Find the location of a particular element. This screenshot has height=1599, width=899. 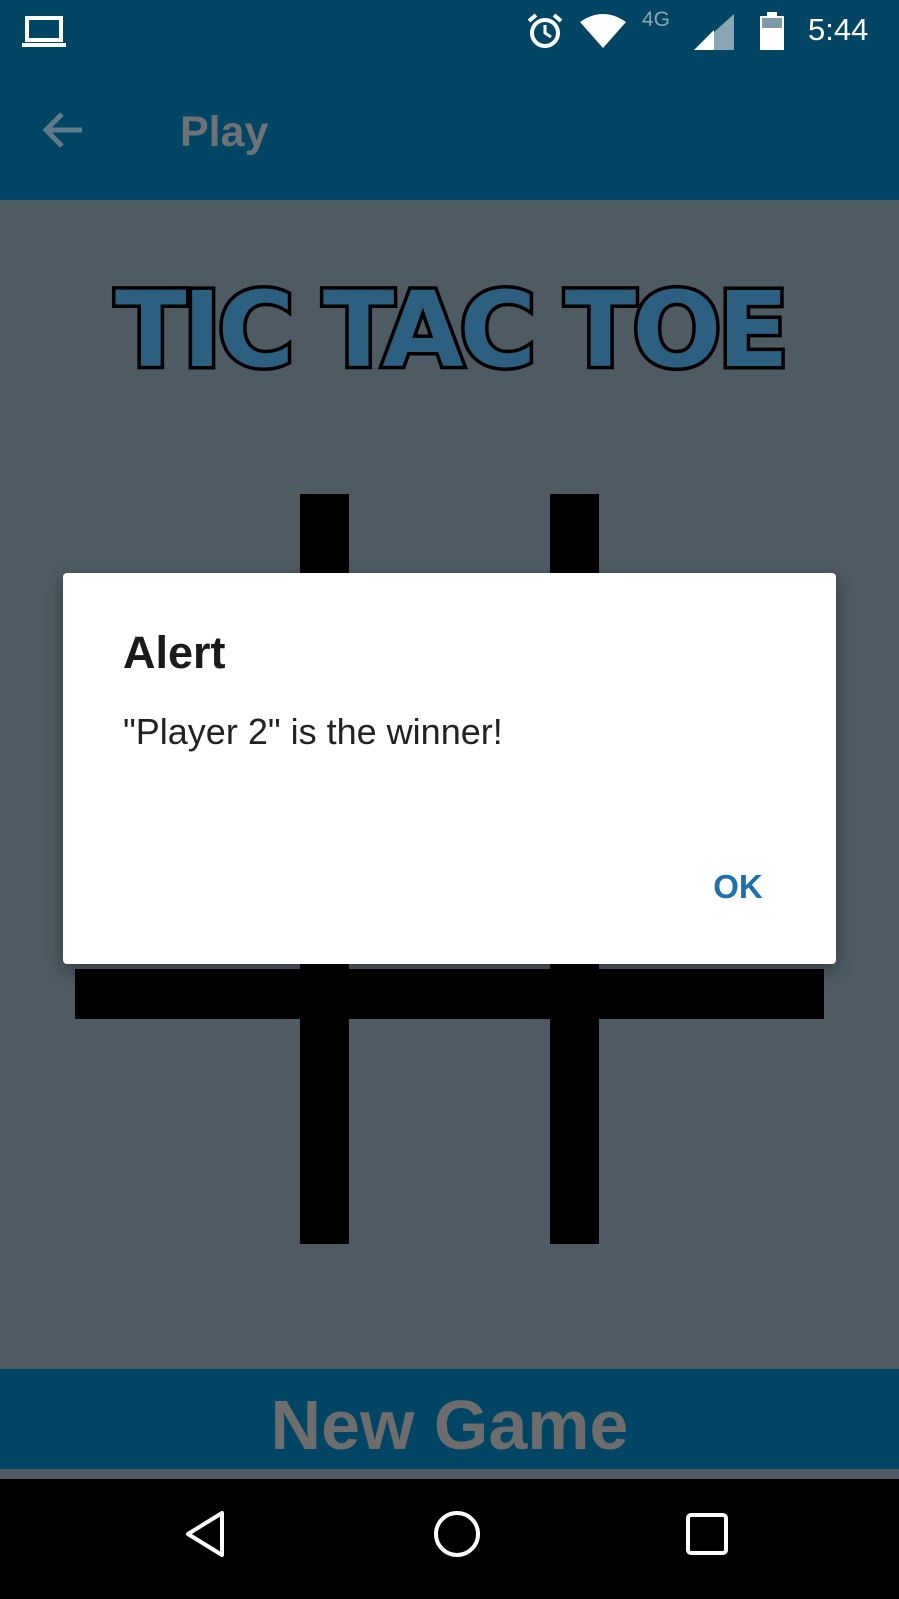

new-game-bar: New Game is located at coordinates (449, 1419).